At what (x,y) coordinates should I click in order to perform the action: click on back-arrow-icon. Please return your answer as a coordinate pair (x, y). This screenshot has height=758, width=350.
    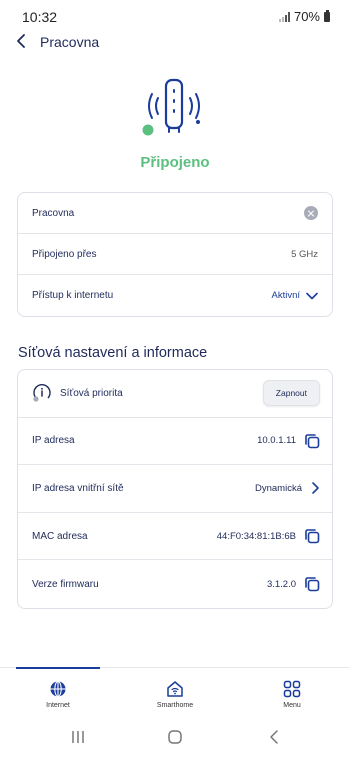
    Looking at the image, I should click on (22, 41).